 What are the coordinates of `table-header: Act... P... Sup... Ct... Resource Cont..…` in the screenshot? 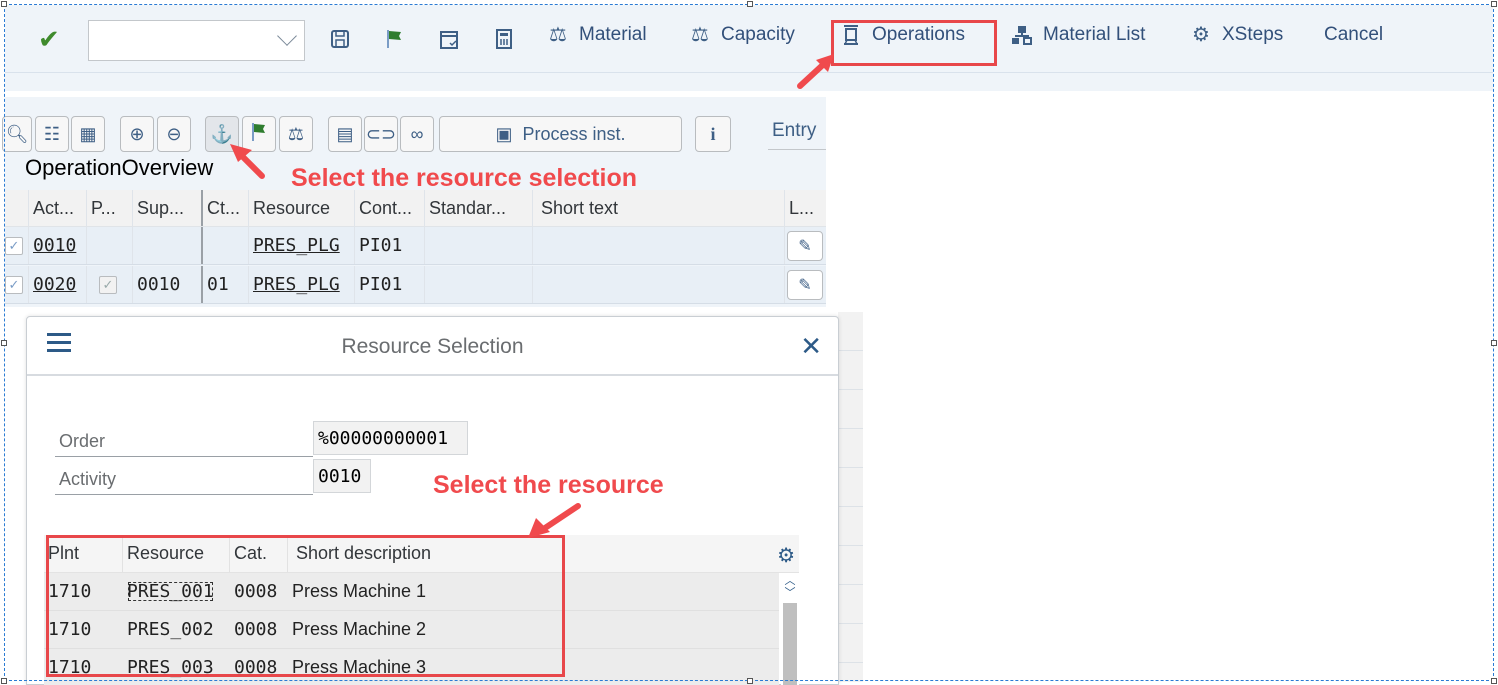 It's located at (415, 208).